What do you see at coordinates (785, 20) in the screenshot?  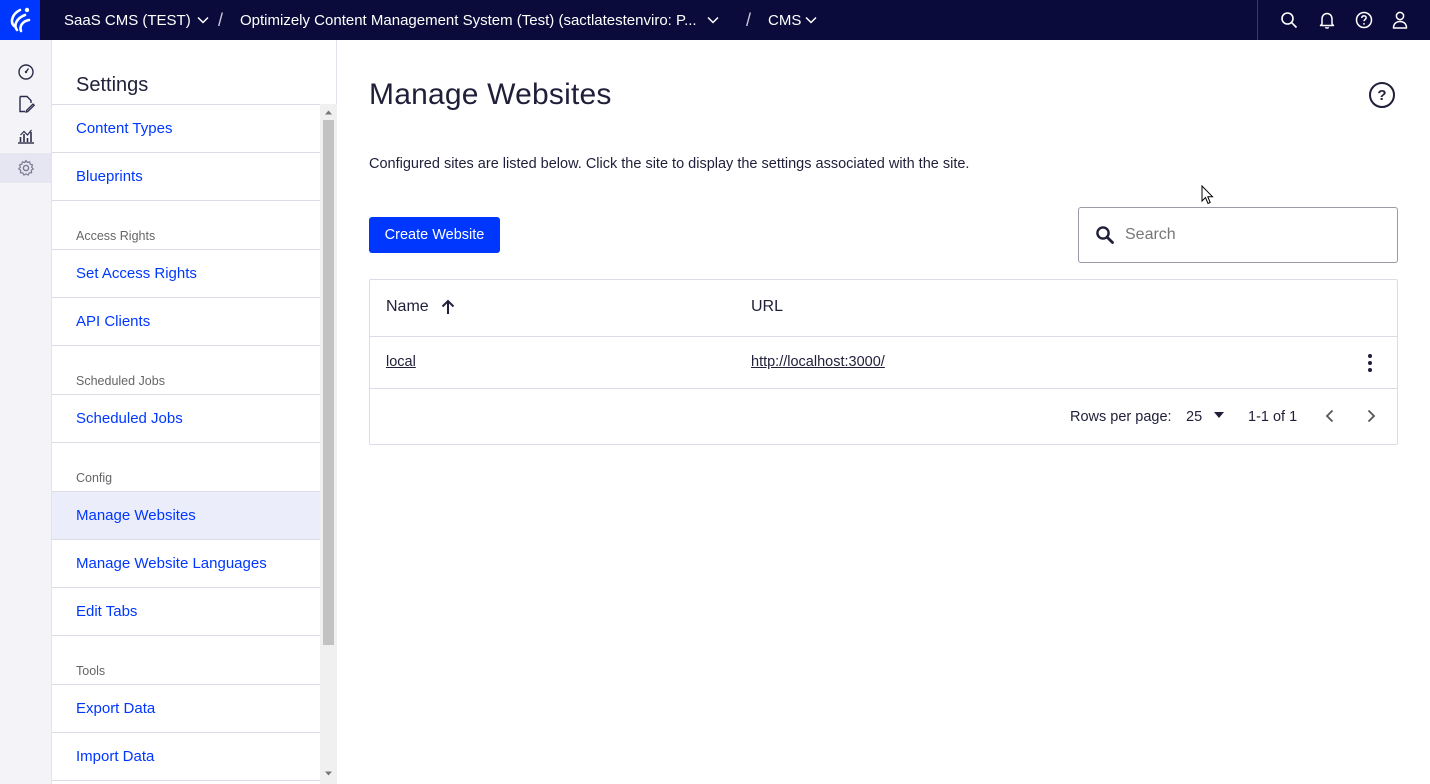 I see `app-name: CMS` at bounding box center [785, 20].